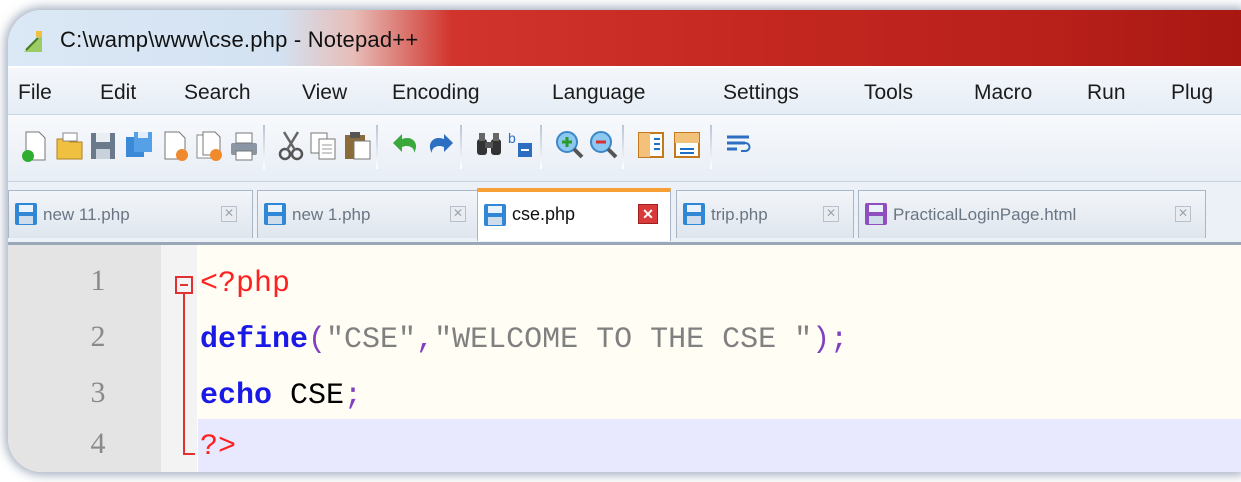 The width and height of the screenshot is (1241, 482). I want to click on code-token-kw: define, so click(254, 340).